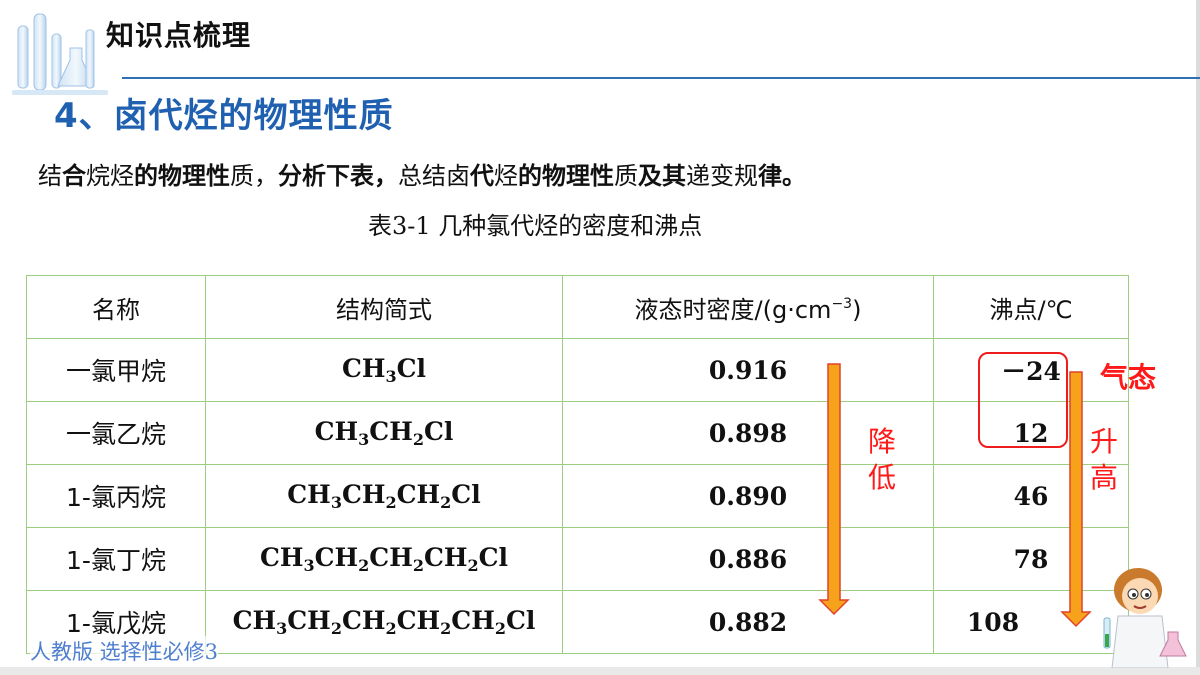 The image size is (1200, 675). I want to click on footer-textbook-label: 人教版 选择性必修3, so click(124, 651).